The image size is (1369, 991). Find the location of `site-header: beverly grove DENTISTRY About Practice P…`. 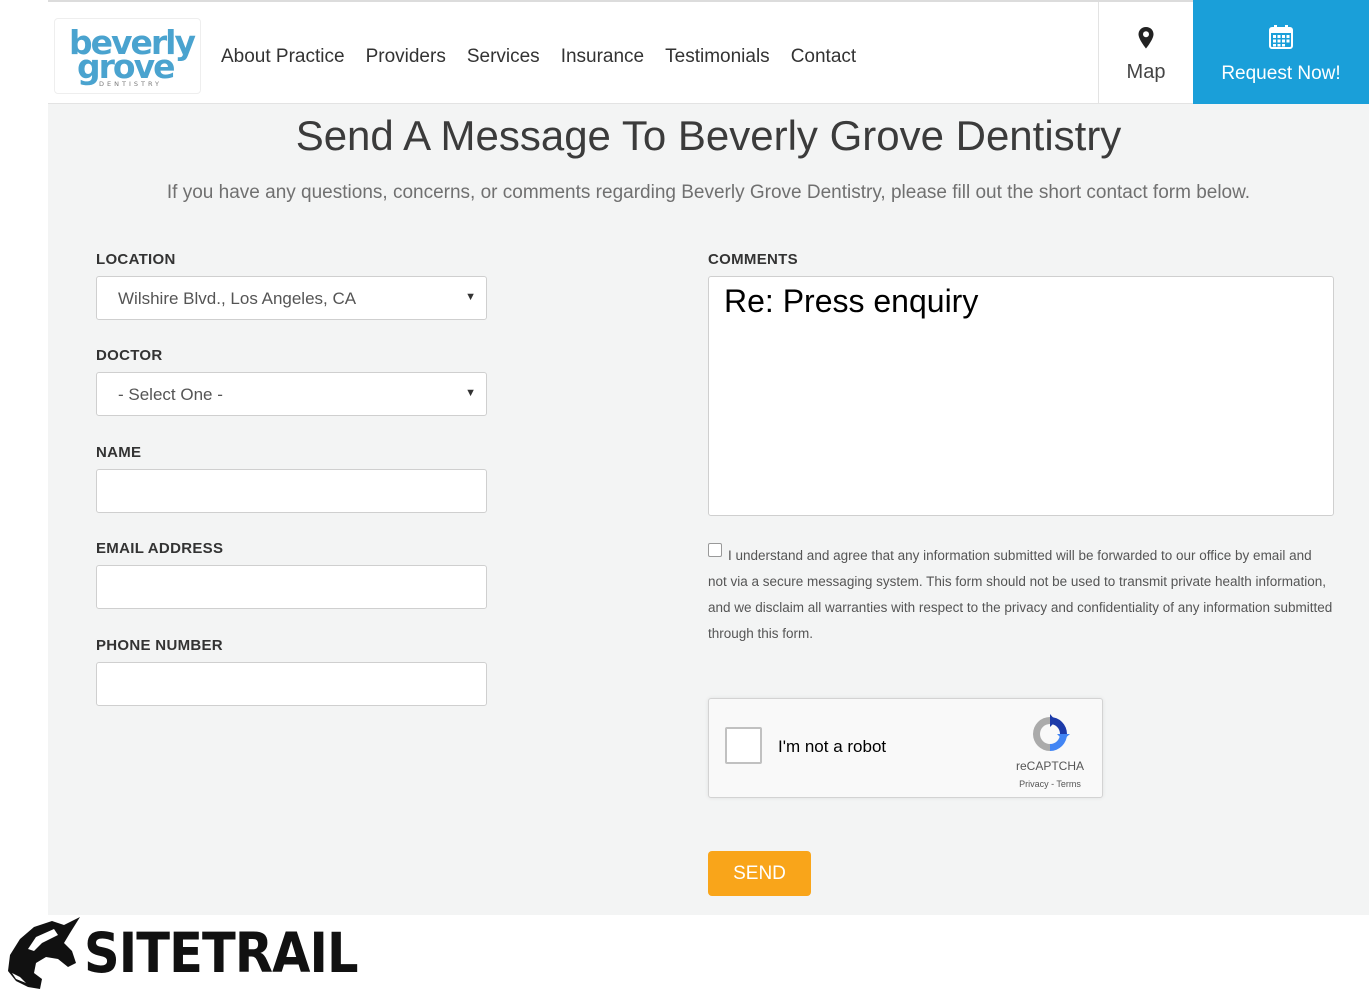

site-header: beverly grove DENTISTRY About Practice P… is located at coordinates (708, 52).